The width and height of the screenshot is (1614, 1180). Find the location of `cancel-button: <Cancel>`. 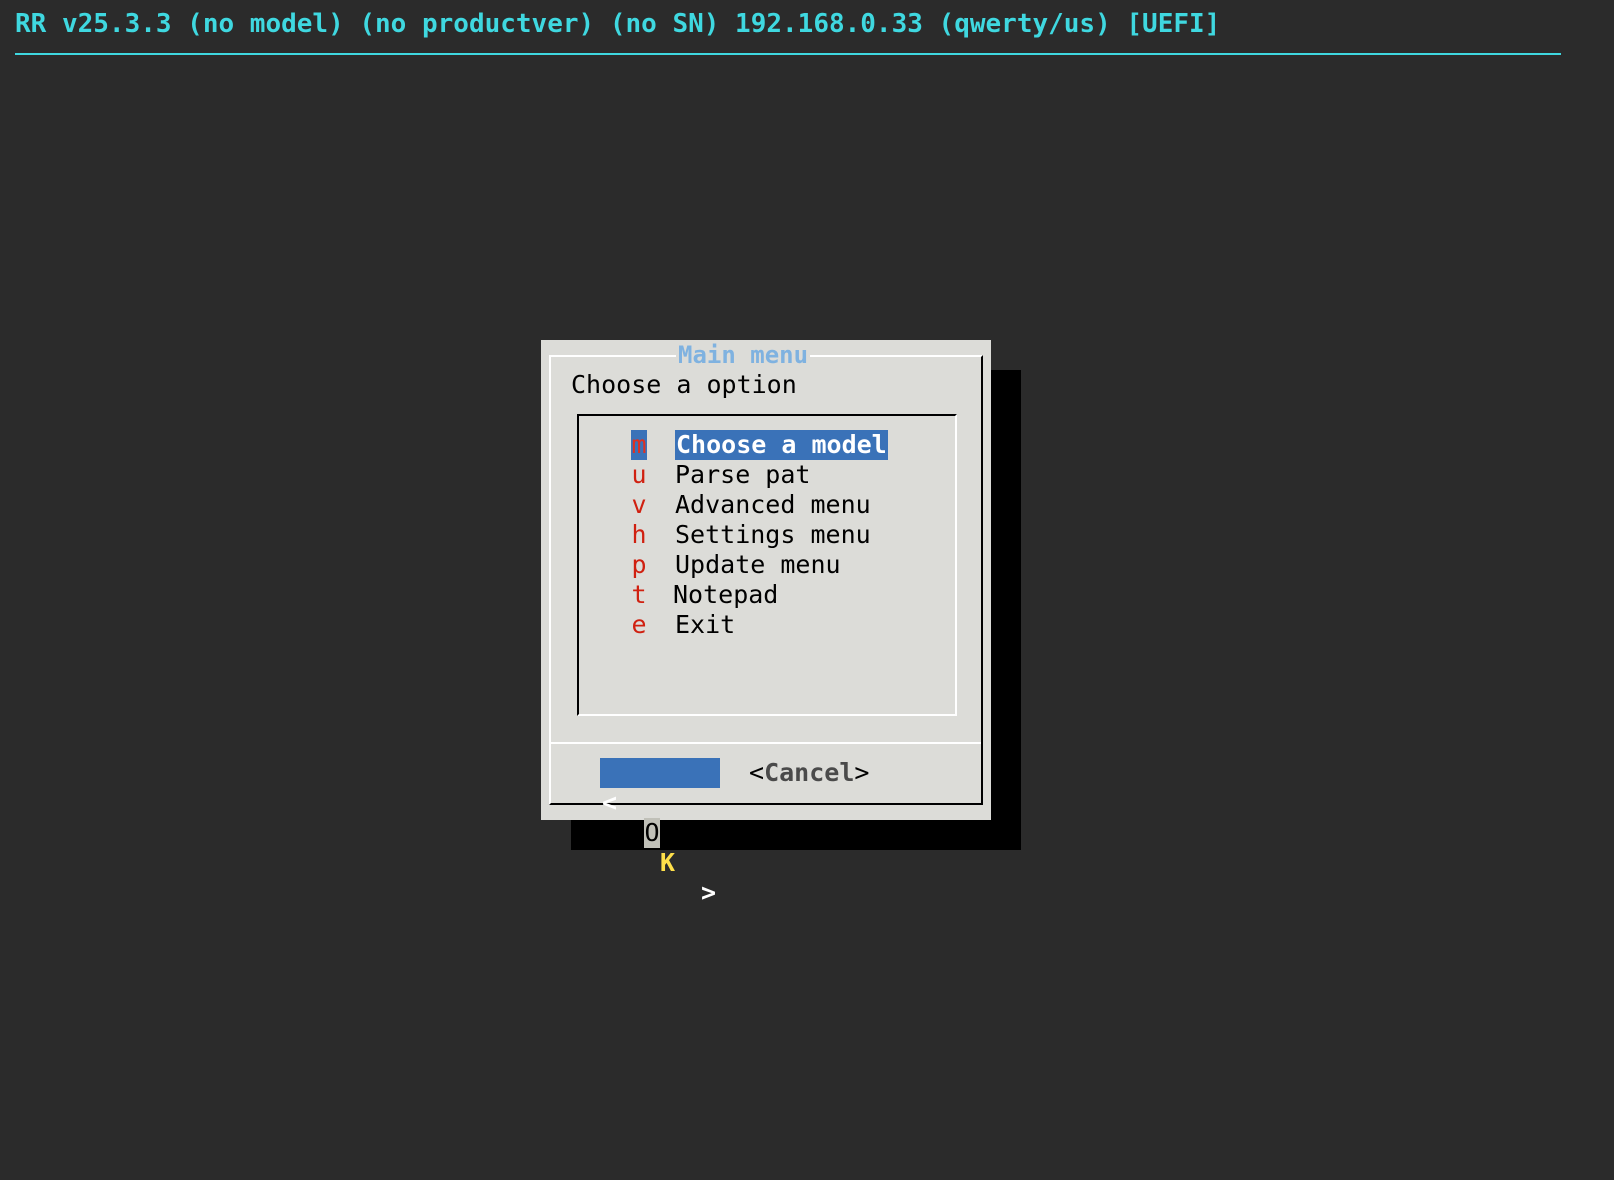

cancel-button: <Cancel> is located at coordinates (809, 773).